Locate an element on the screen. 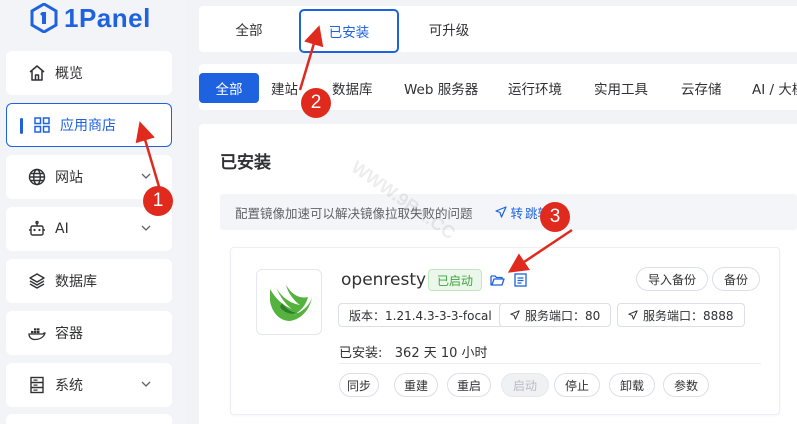 The image size is (797, 424). sync-button: 同步 is located at coordinates (359, 385).